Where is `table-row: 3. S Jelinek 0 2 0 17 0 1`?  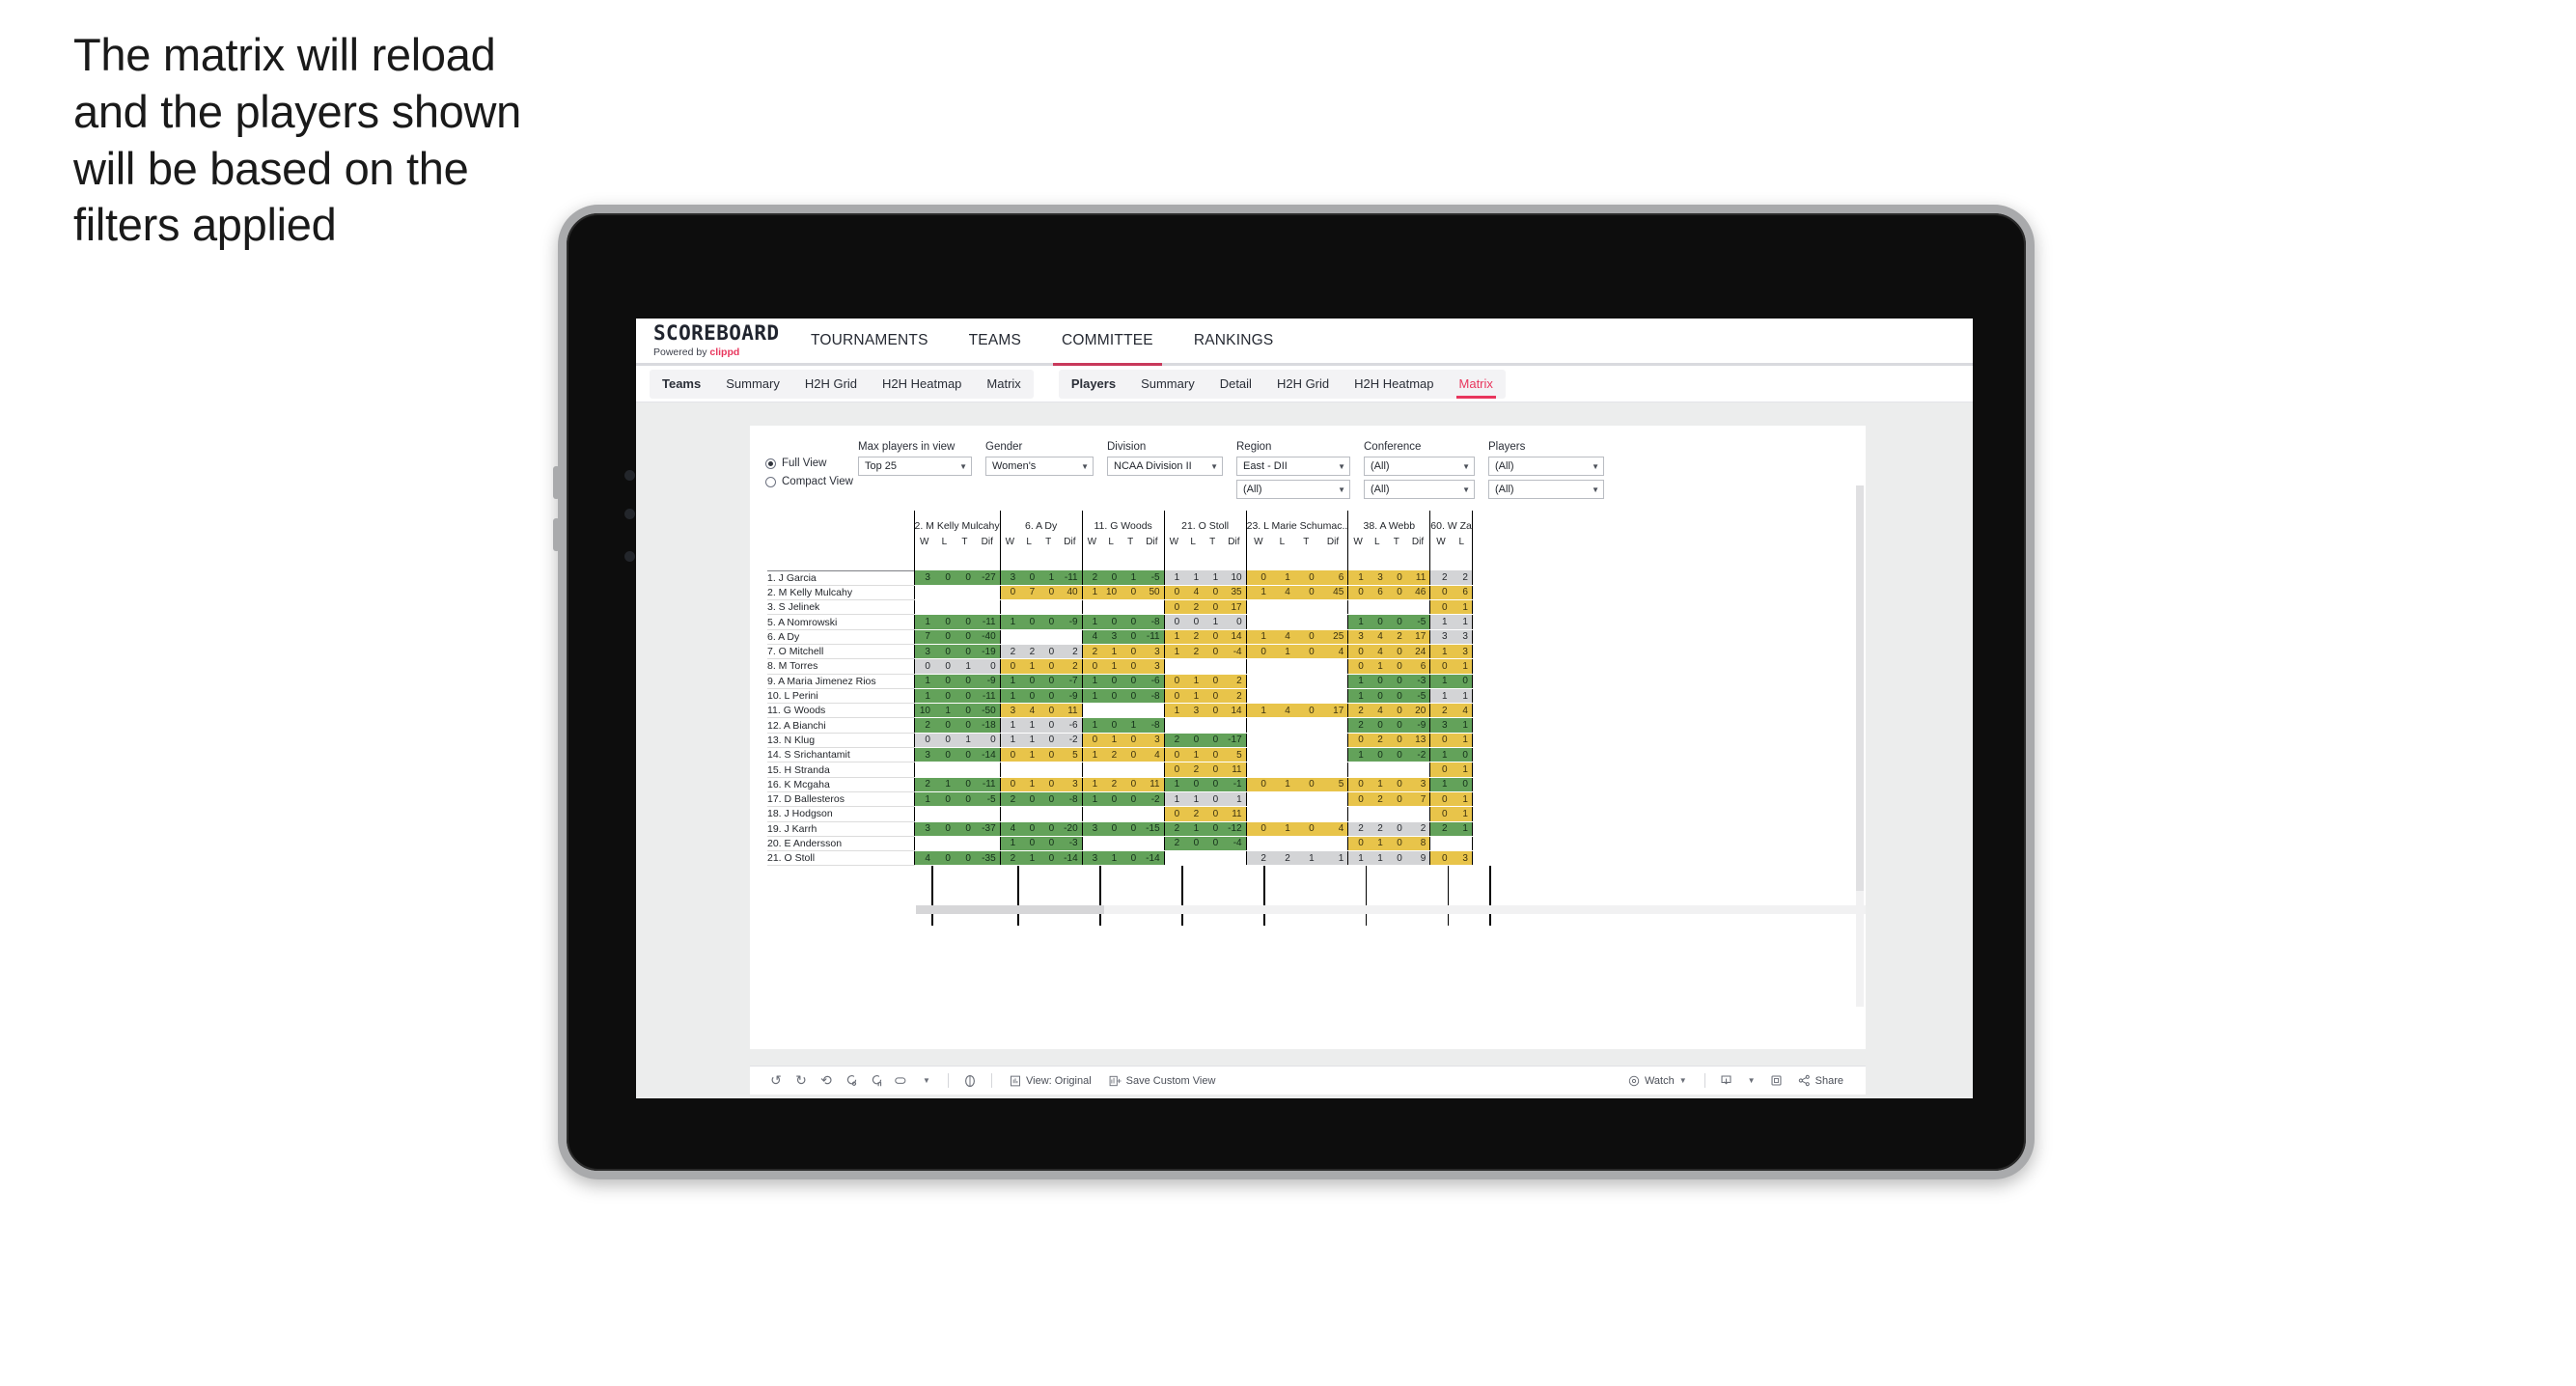 table-row: 3. S Jelinek 0 2 0 17 0 1 is located at coordinates (1120, 607).